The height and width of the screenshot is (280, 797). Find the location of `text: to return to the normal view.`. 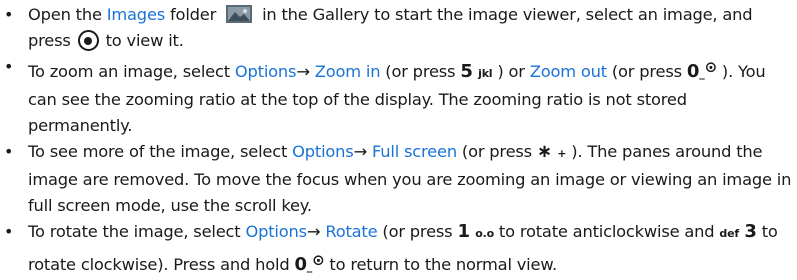

text: to return to the normal view. is located at coordinates (440, 264).